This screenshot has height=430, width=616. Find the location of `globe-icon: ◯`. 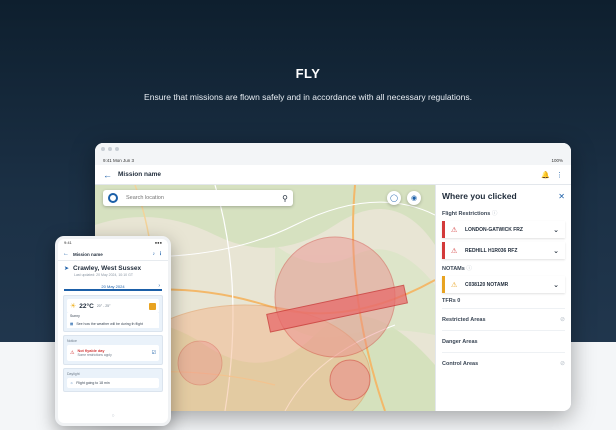

globe-icon: ◯ is located at coordinates (394, 198).